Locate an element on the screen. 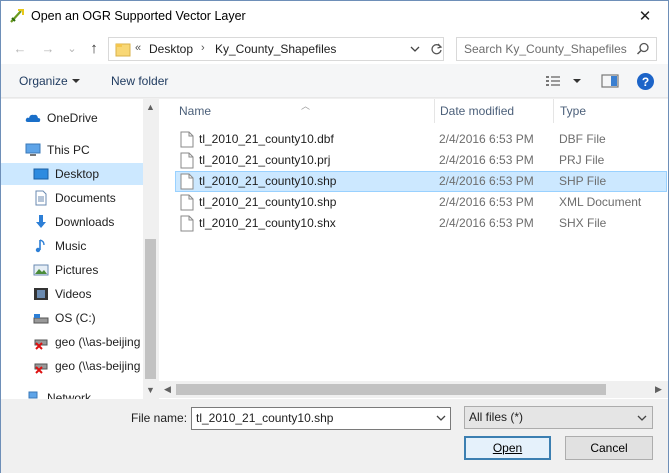 This screenshot has width=669, height=473. new-folder-button: New folder is located at coordinates (139, 81).